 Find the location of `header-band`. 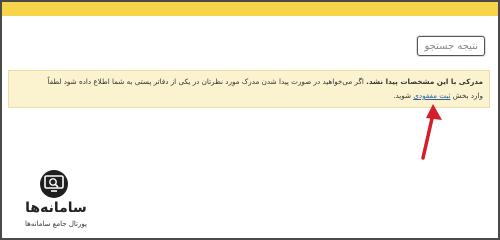

header-band is located at coordinates (250, 9).